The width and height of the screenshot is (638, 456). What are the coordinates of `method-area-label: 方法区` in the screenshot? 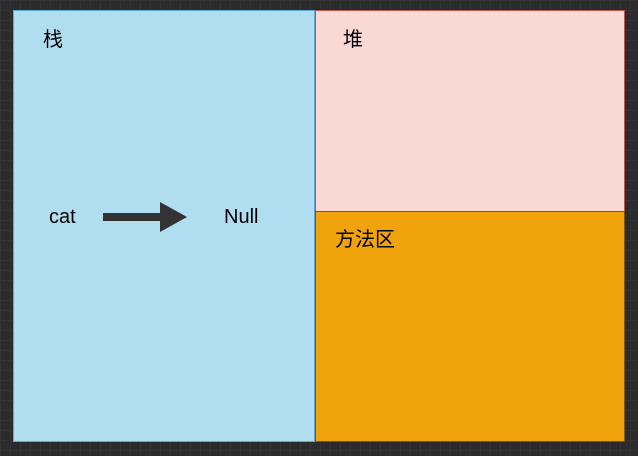 It's located at (365, 239).